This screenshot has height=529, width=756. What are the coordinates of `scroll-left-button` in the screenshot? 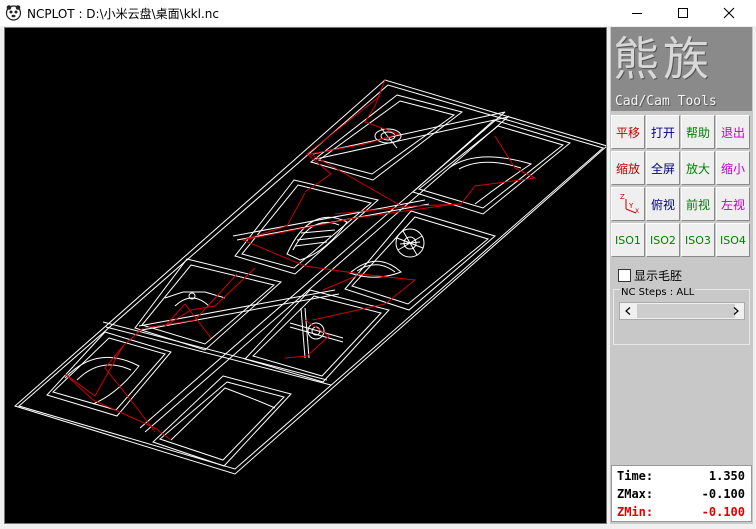 It's located at (628, 311).